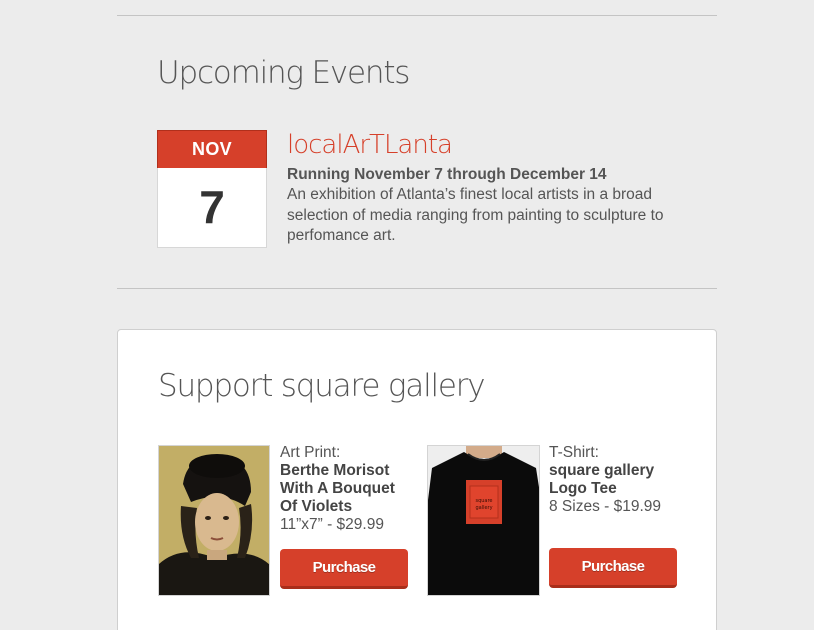 The height and width of the screenshot is (630, 814). I want to click on support-heading: Support square gallery, so click(322, 386).